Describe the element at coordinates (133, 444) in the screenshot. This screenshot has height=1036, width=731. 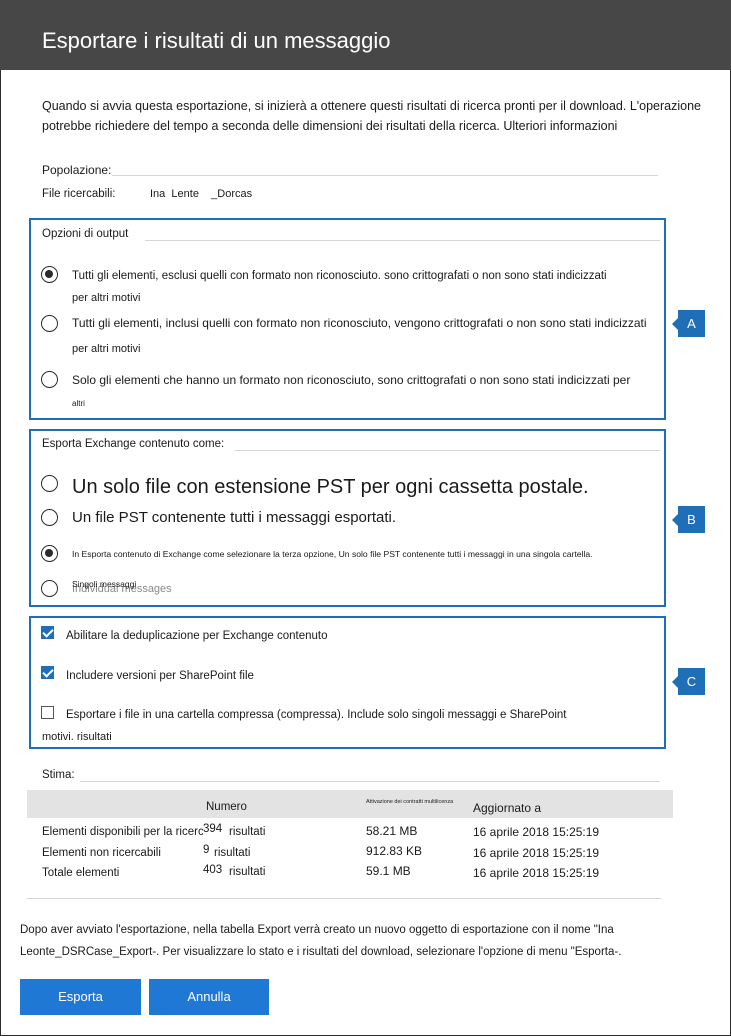
I see `exchange-export-label: Esporta Exchange contenuto come:` at that location.